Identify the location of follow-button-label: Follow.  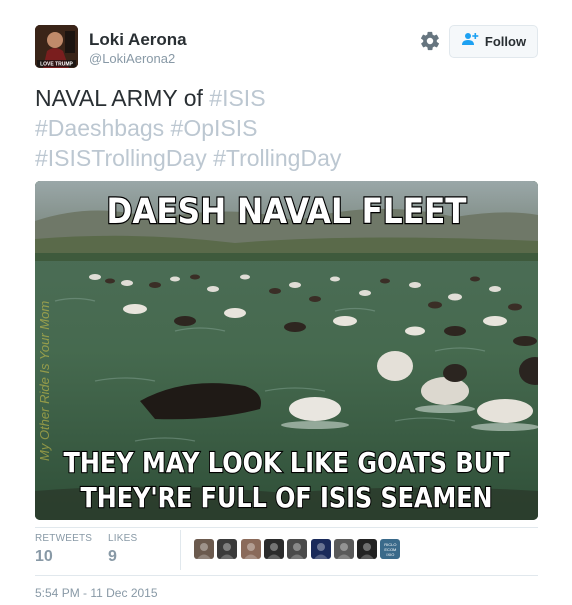
(505, 41).